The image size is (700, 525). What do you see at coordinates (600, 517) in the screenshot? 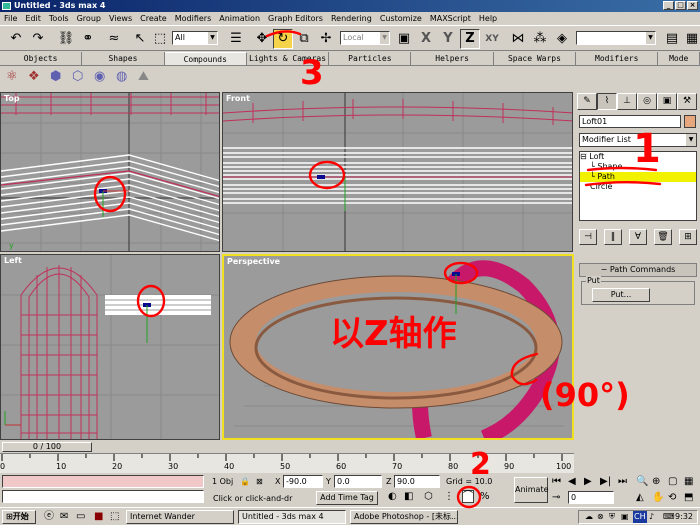
I see `tray-icon: ⊗` at bounding box center [600, 517].